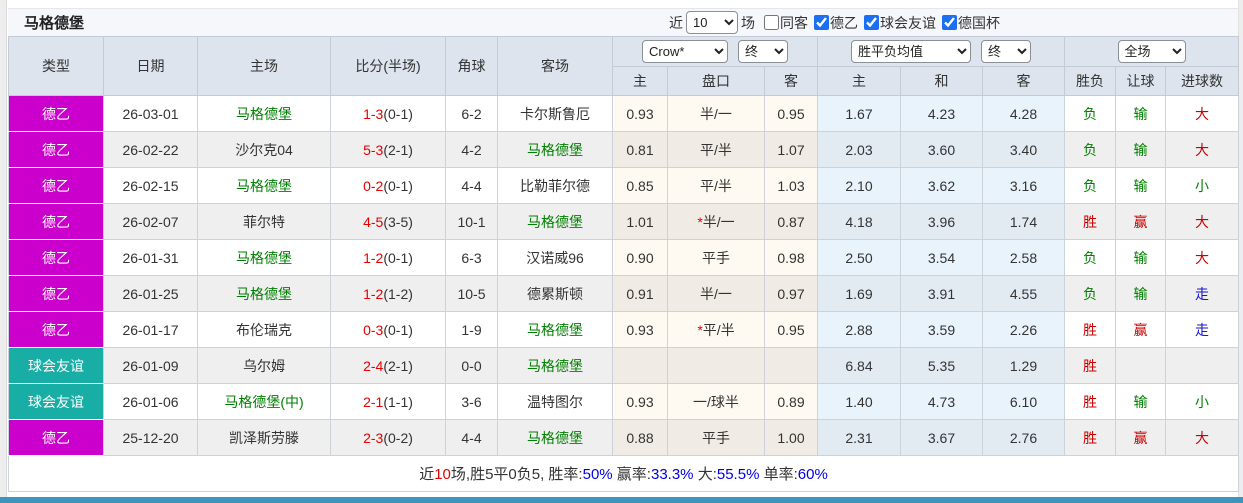  Describe the element at coordinates (1141, 113) in the screenshot. I see `spread-result: 输` at that location.